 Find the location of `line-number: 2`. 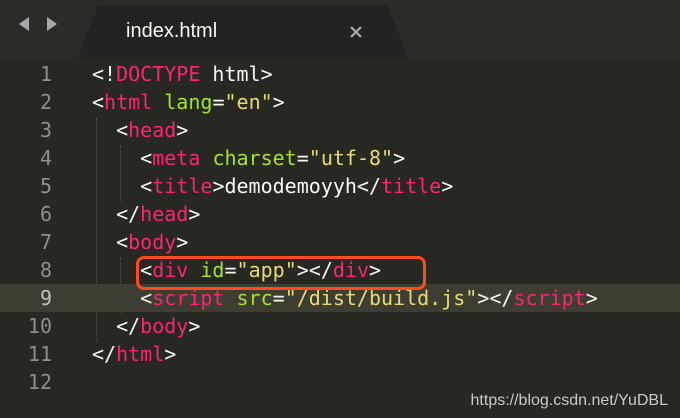

line-number: 2 is located at coordinates (45, 102).